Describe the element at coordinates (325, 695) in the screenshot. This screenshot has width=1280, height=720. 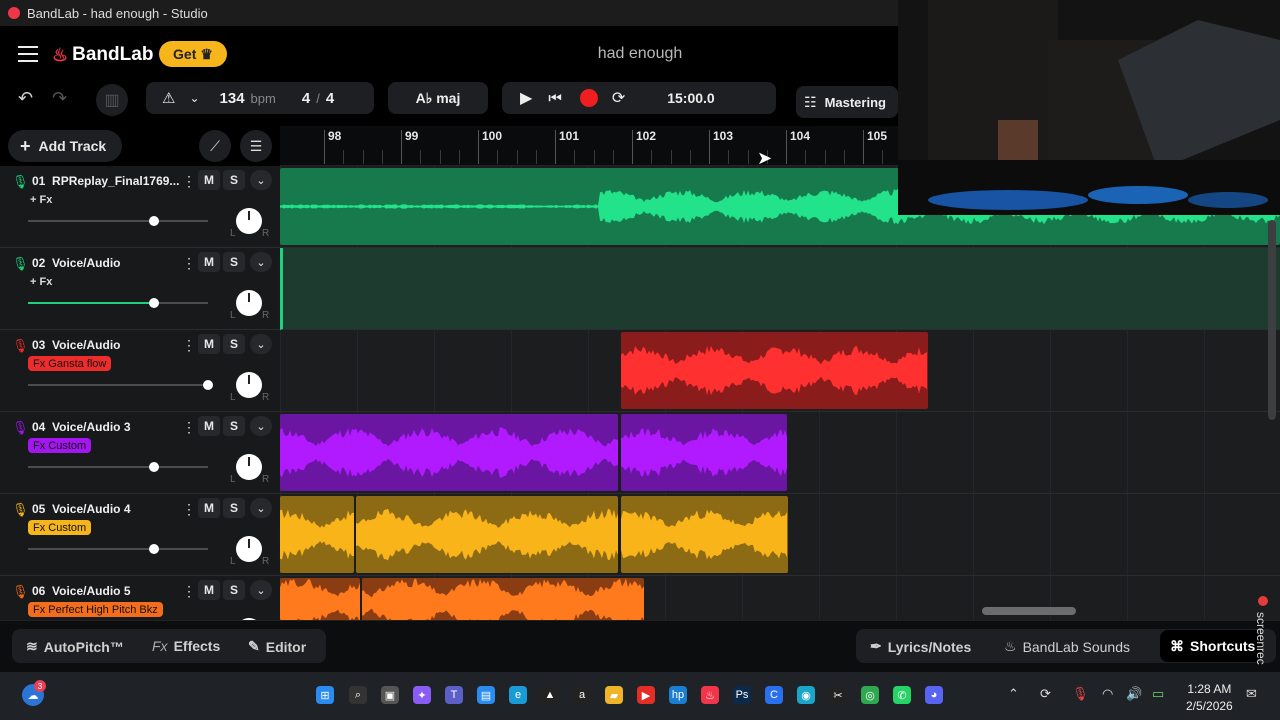
I see `windows-start-icon: ⊞` at that location.